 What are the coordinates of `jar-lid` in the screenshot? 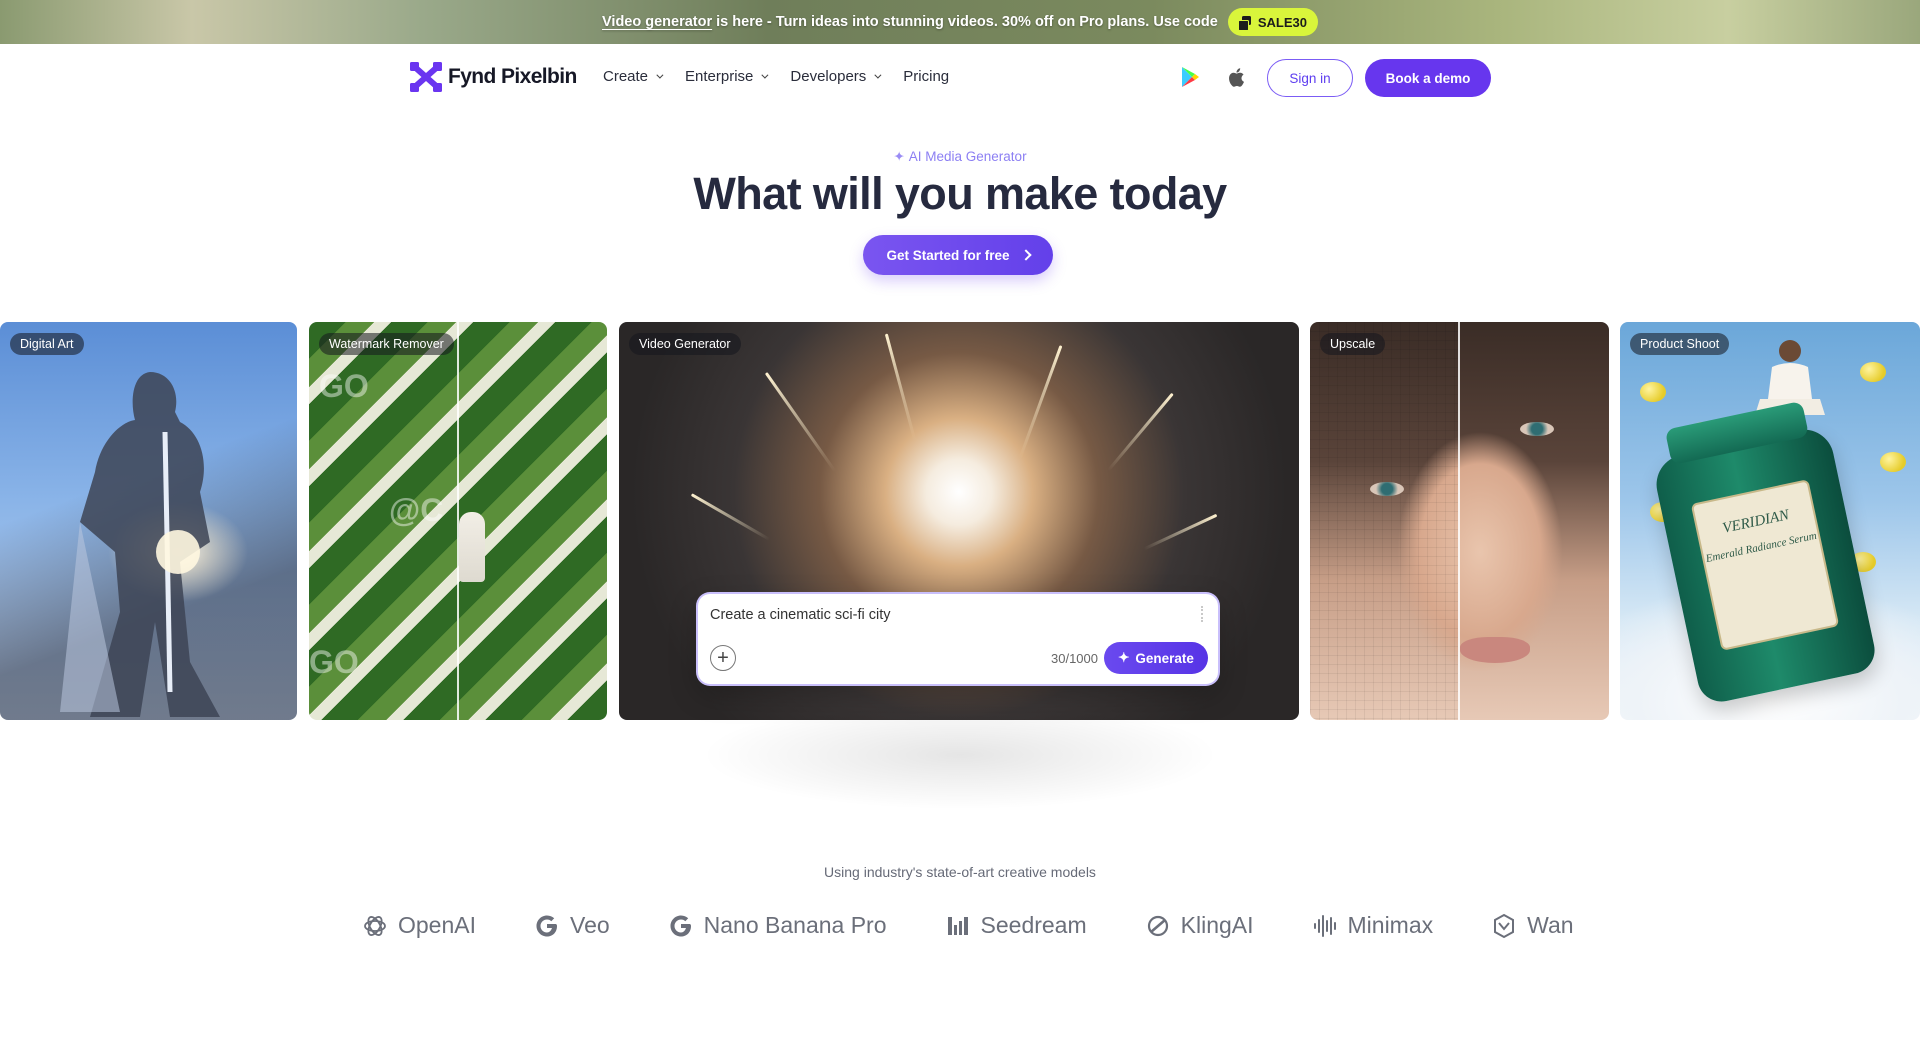 It's located at (1737, 433).